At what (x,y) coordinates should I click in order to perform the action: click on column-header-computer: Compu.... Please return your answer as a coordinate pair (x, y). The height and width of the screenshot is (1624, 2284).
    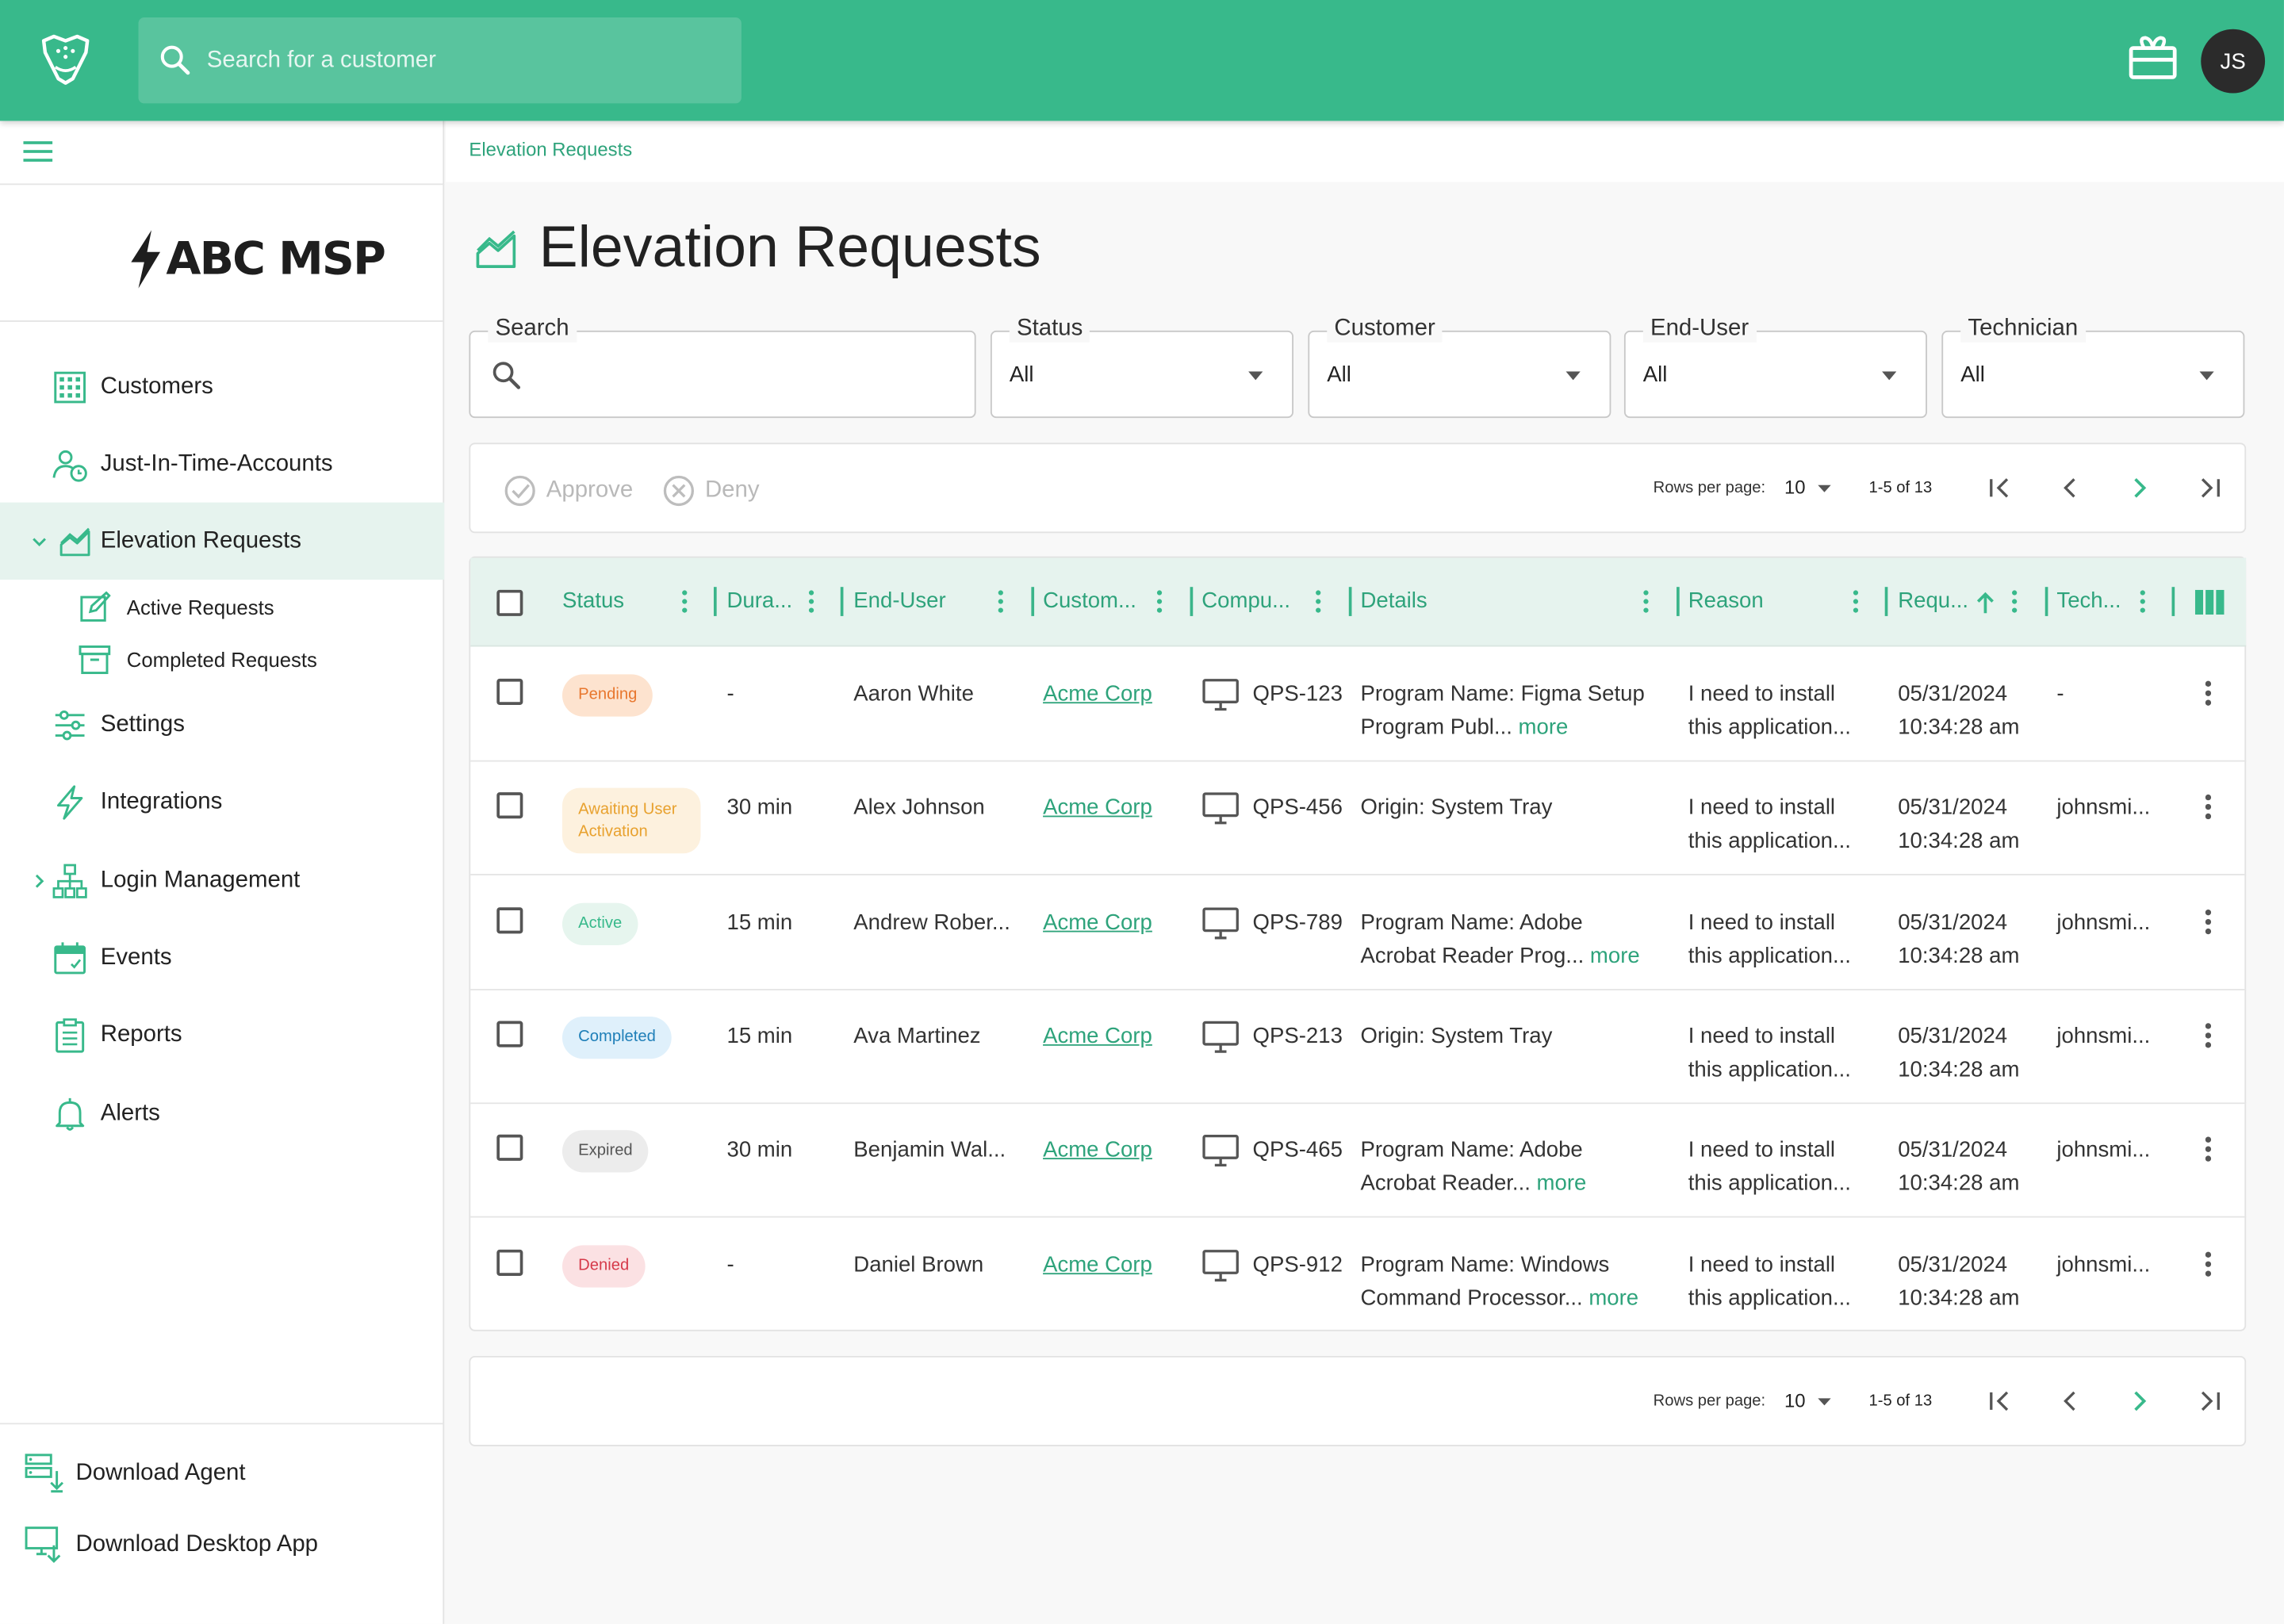
    Looking at the image, I should click on (1245, 600).